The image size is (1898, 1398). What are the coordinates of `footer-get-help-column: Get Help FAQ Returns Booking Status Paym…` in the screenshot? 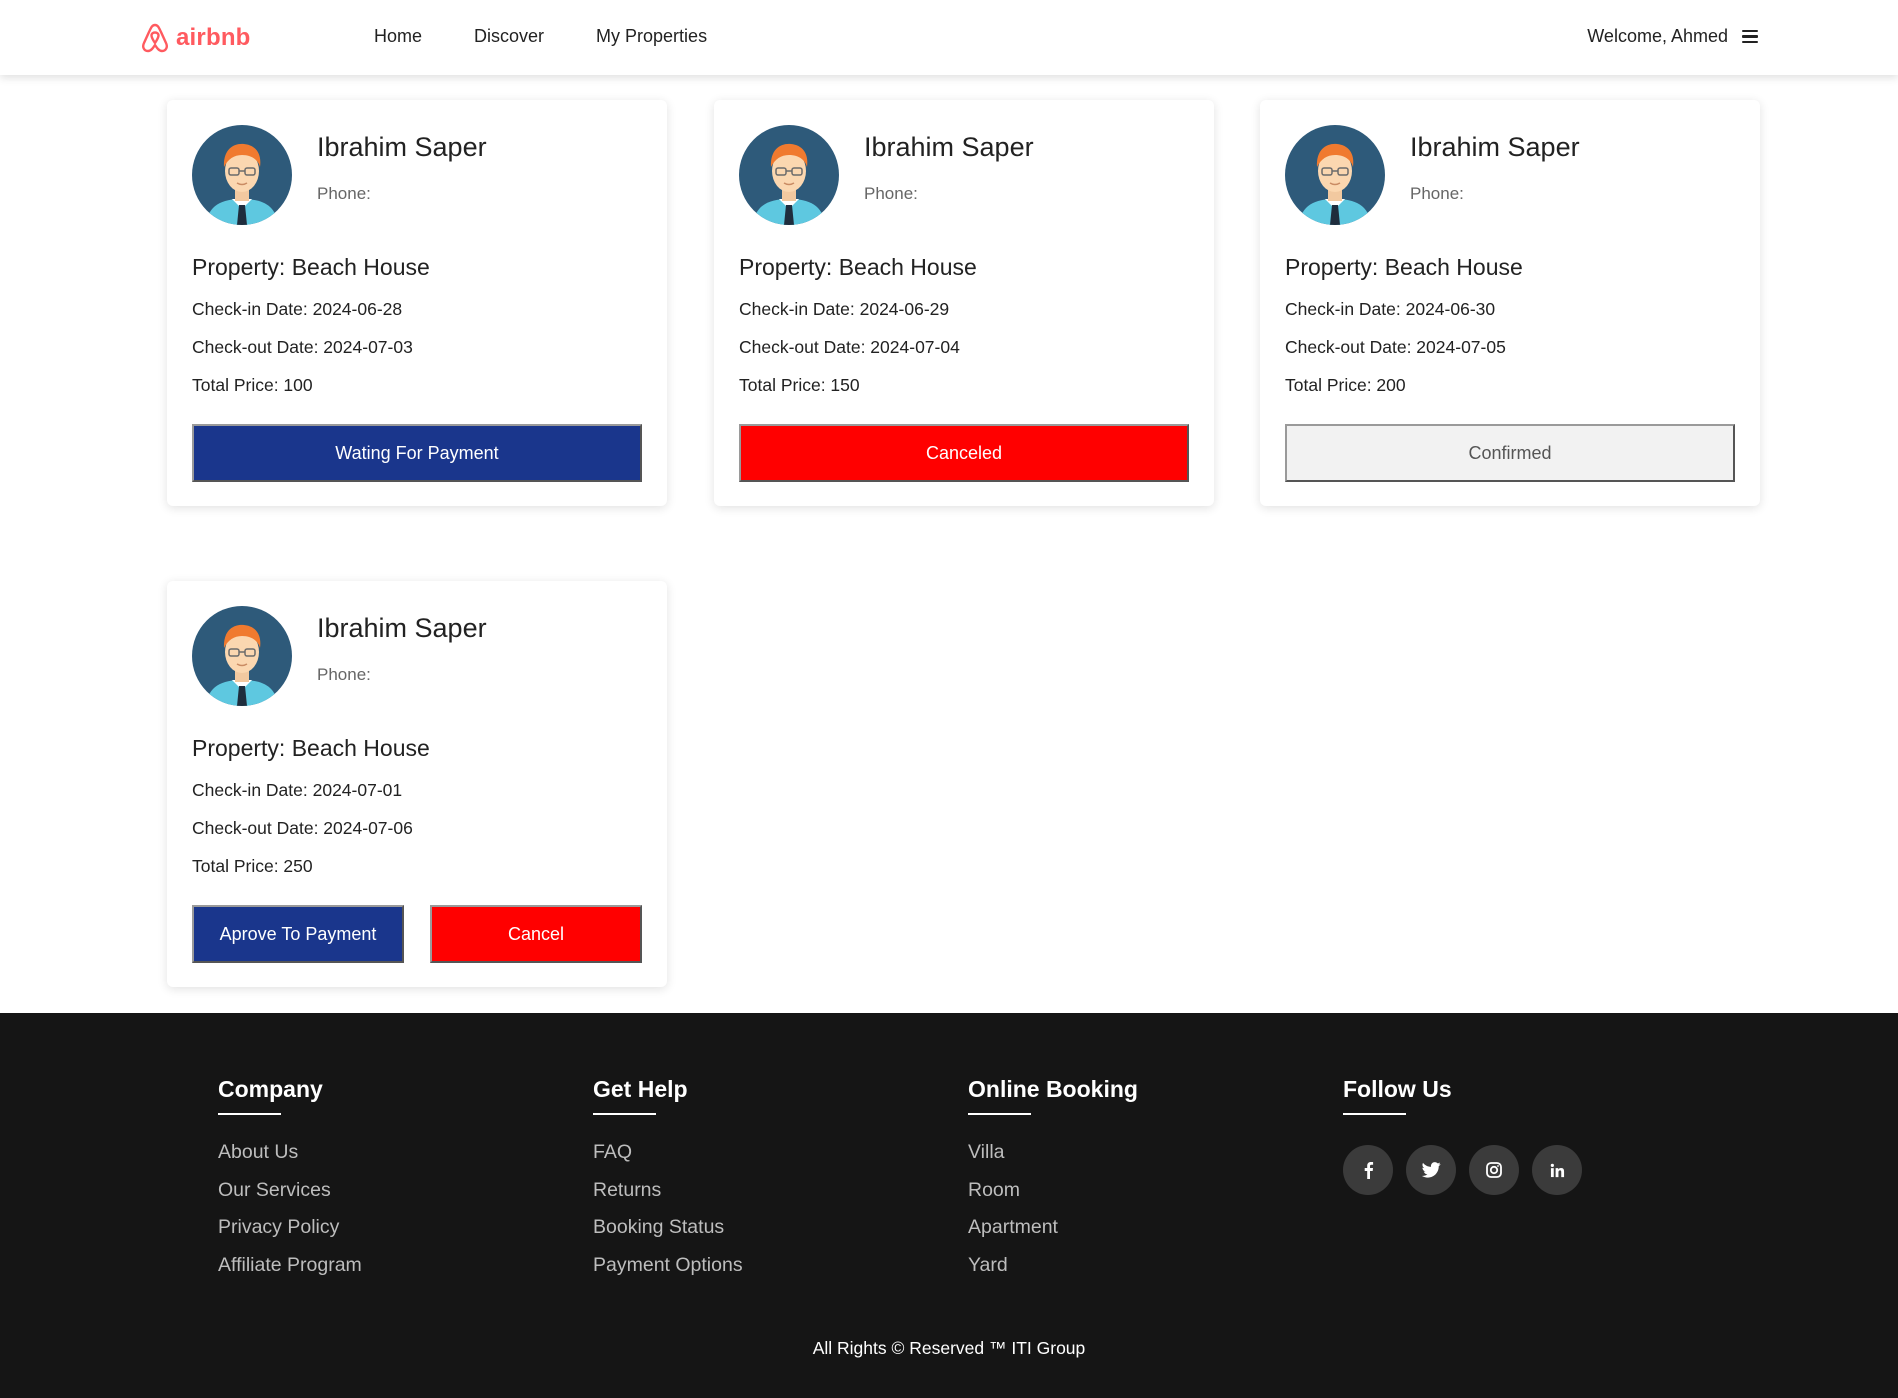 It's located at (668, 1183).